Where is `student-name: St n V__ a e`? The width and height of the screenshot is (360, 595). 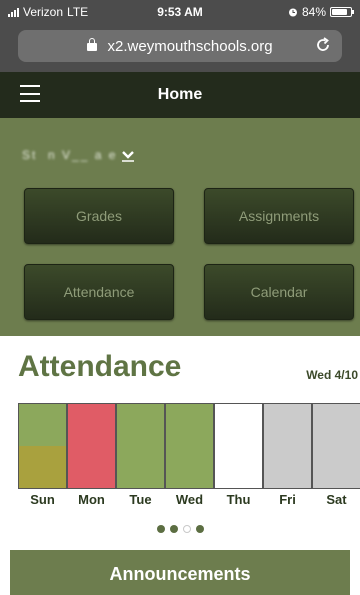 student-name: St n V__ a e is located at coordinates (70, 155).